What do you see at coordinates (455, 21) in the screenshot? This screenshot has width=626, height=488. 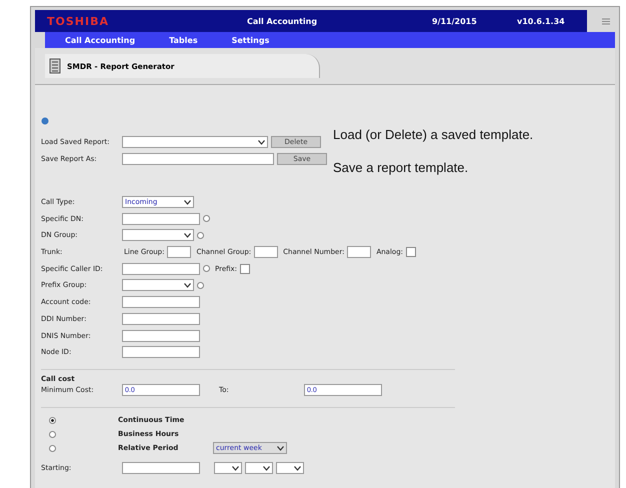 I see `date-text: 9/11/2015` at bounding box center [455, 21].